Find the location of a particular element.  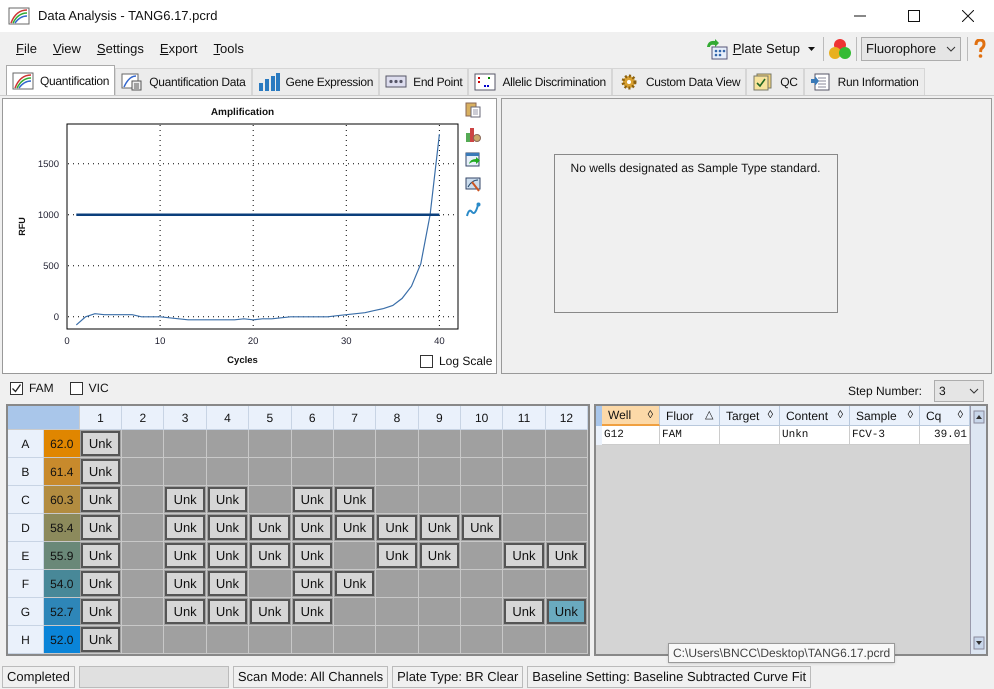

scrollbar is located at coordinates (978, 530).